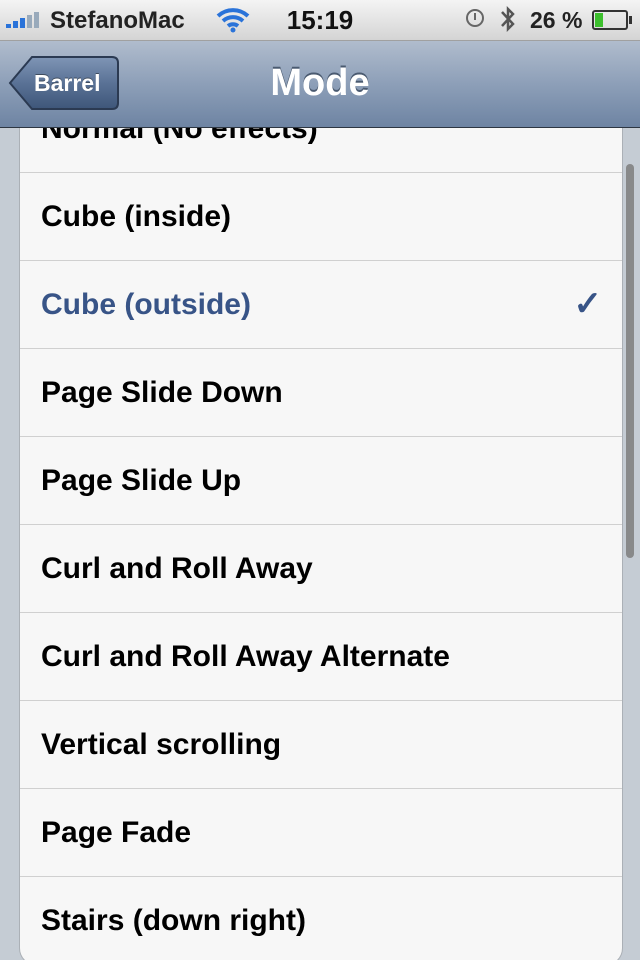 The height and width of the screenshot is (960, 640). What do you see at coordinates (173, 920) in the screenshot?
I see `list-item-label: Stairs (down right)` at bounding box center [173, 920].